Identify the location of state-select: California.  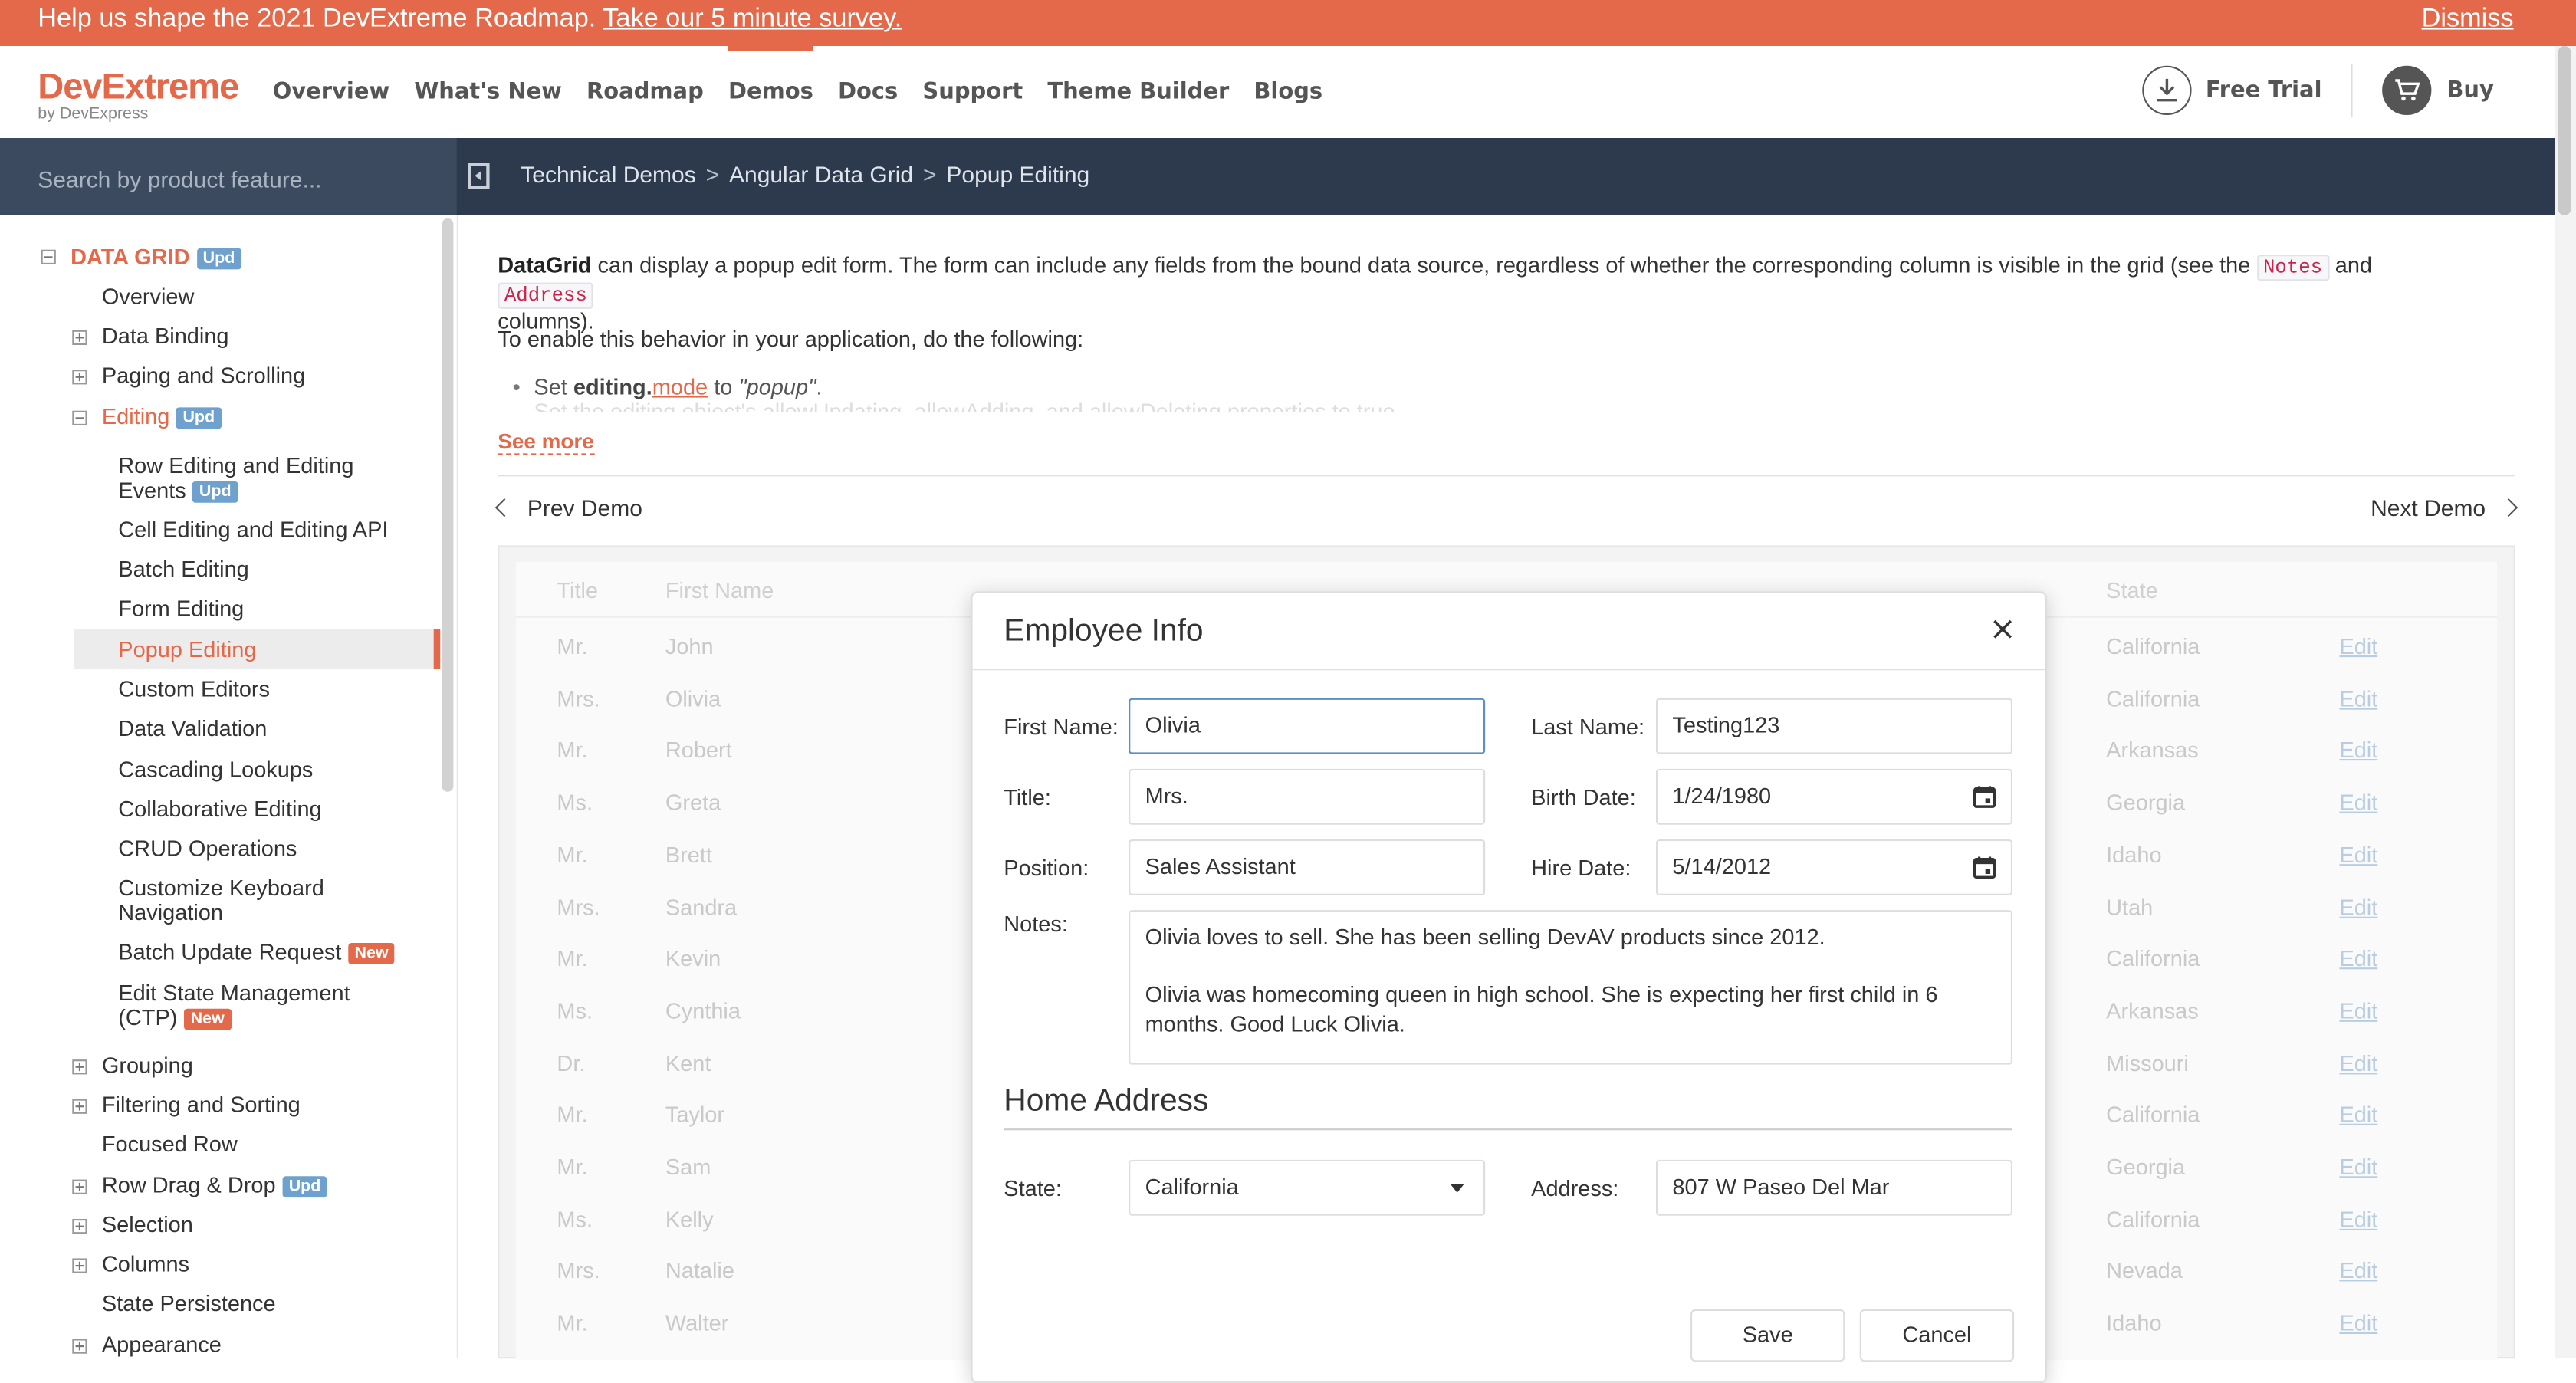
(1308, 1187).